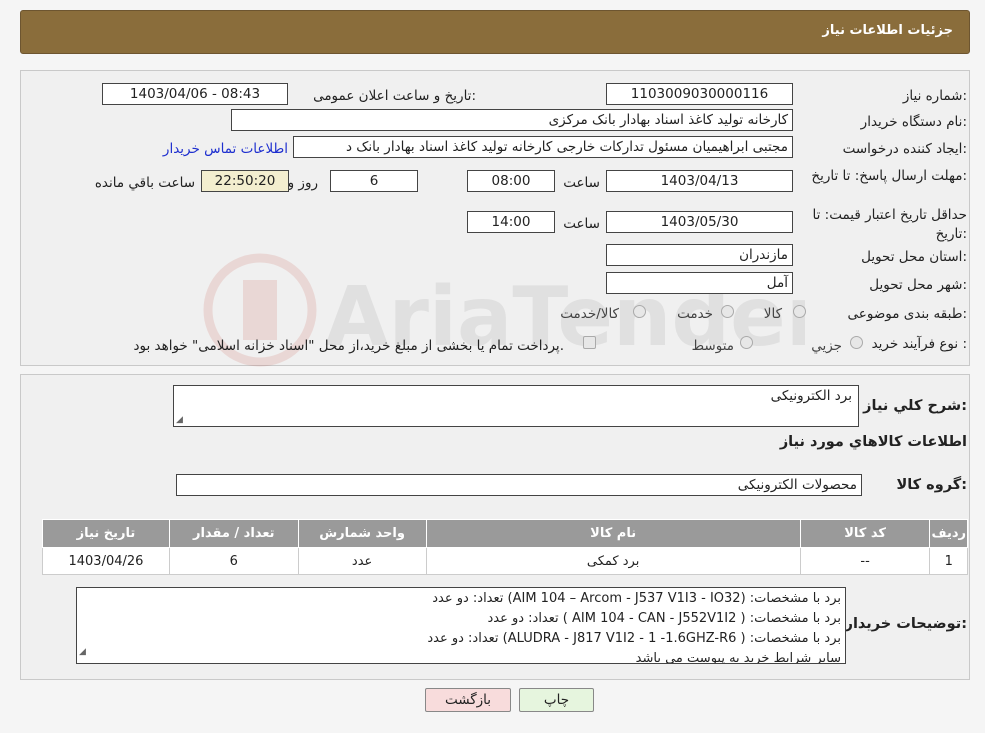  What do you see at coordinates (948, 561) in the screenshot?
I see `cell-row-number: 1` at bounding box center [948, 561].